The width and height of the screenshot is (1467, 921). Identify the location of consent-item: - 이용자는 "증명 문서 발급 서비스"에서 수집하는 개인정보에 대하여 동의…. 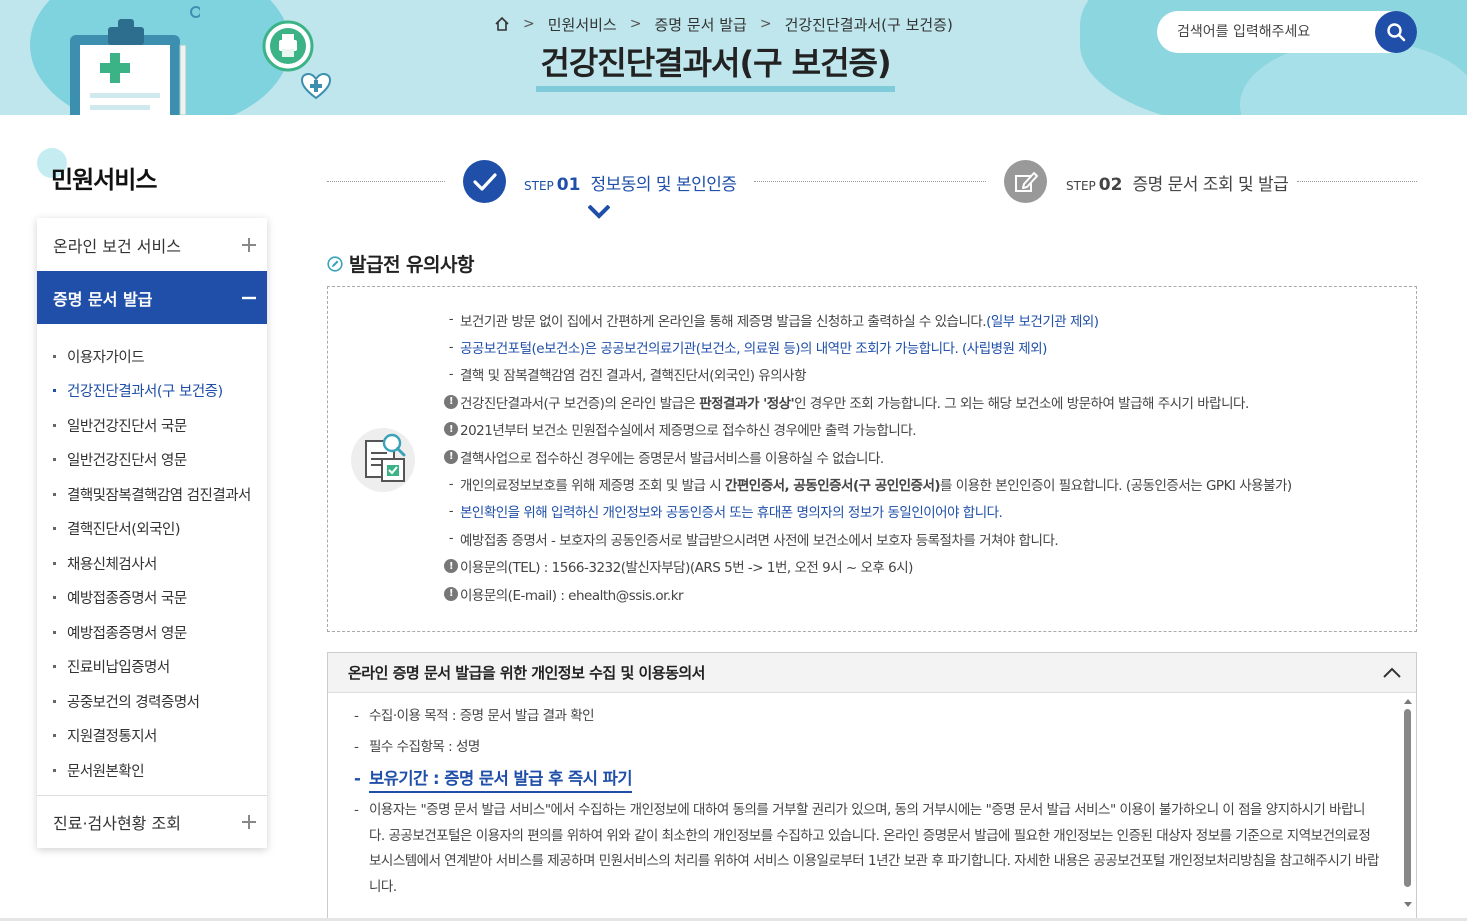
(878, 849).